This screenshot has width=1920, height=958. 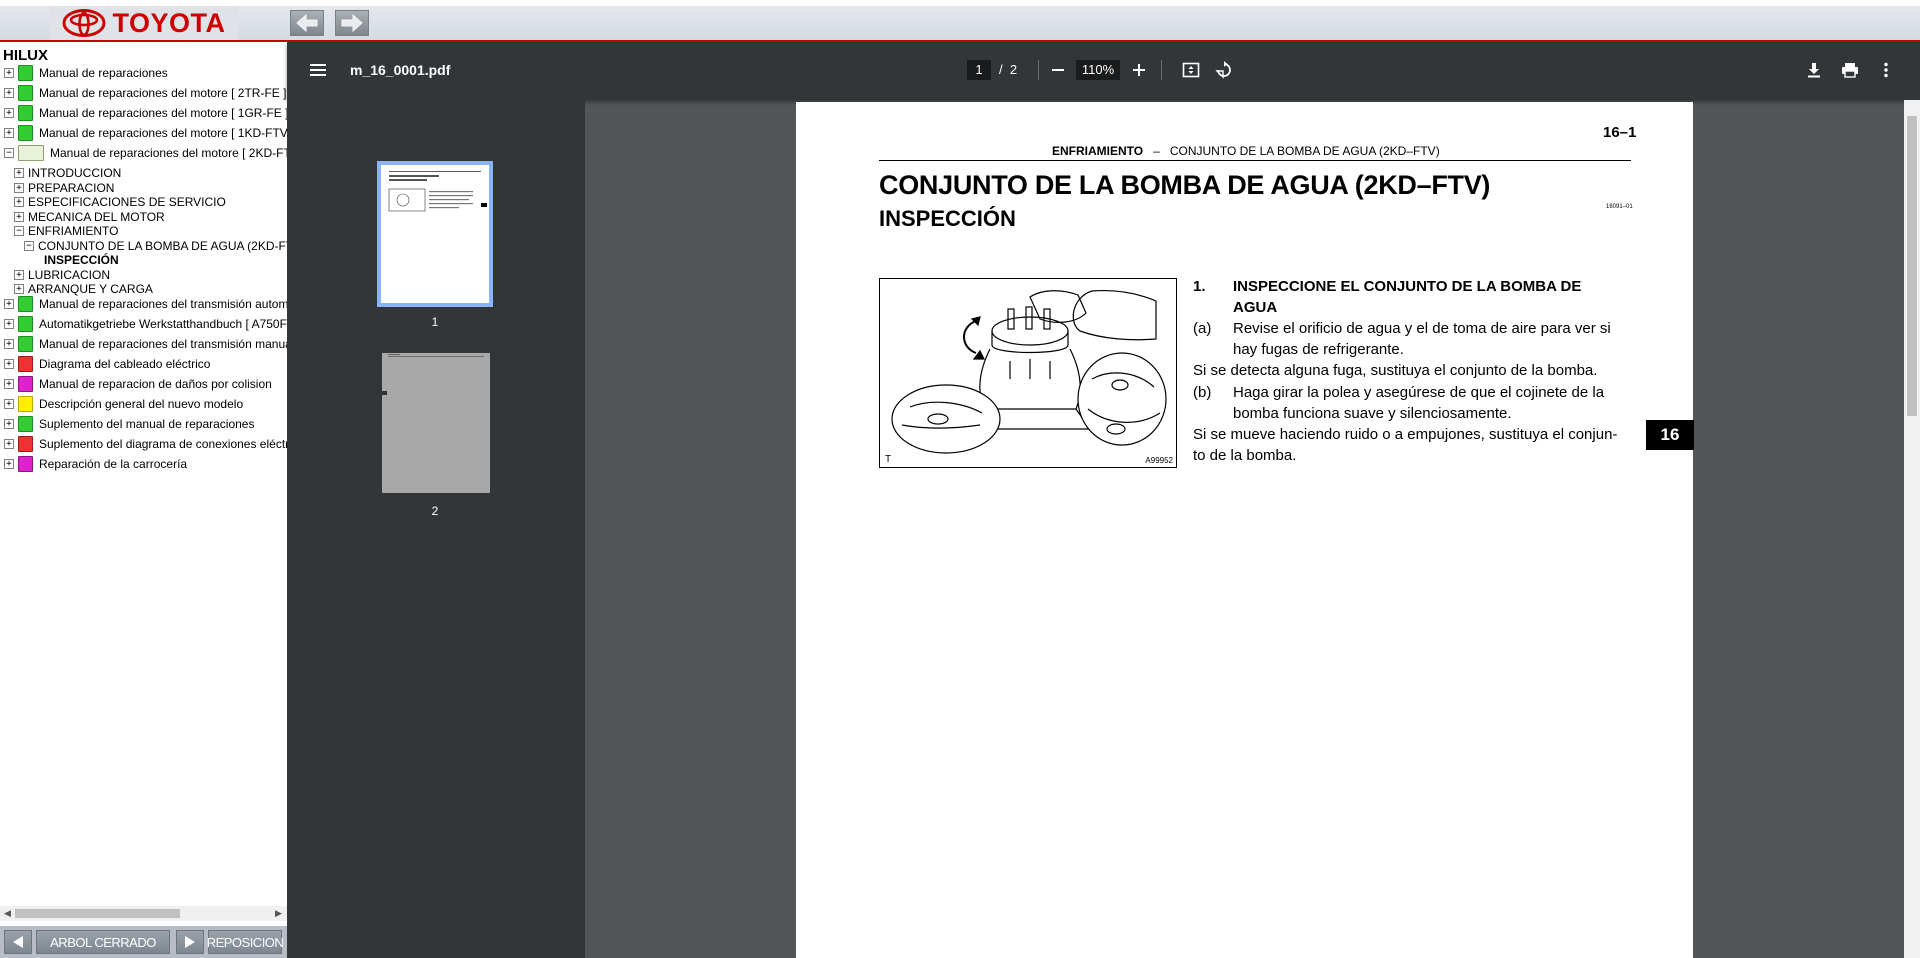 I want to click on scroll-right-icon: ▶, so click(x=278, y=913).